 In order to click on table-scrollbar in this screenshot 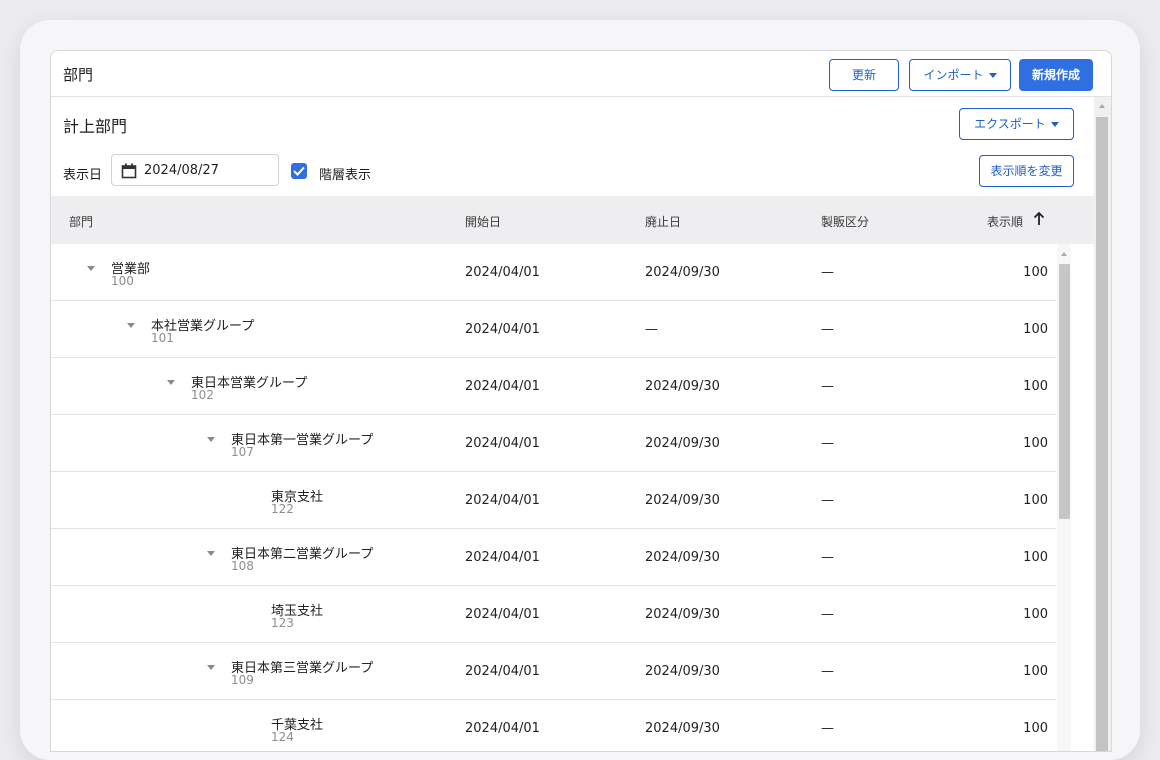, I will do `click(1064, 497)`.